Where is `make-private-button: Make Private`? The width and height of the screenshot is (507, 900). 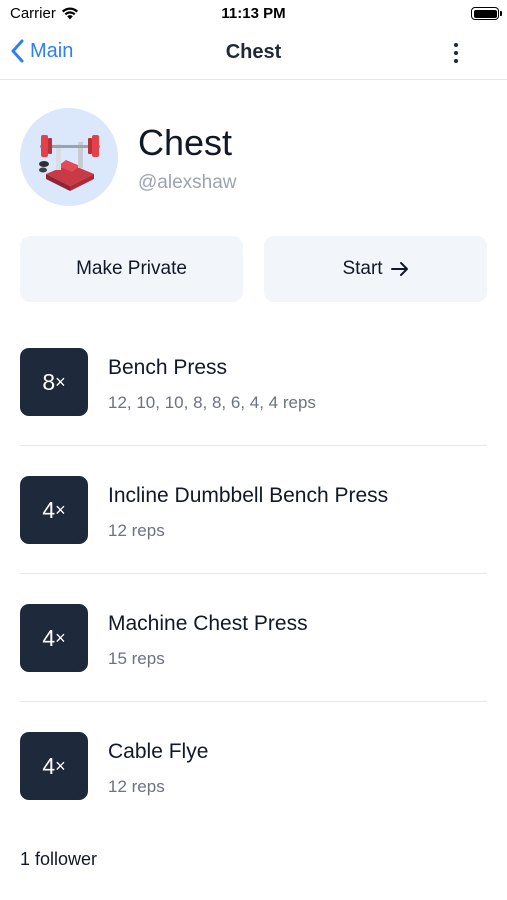 make-private-button: Make Private is located at coordinates (131, 269).